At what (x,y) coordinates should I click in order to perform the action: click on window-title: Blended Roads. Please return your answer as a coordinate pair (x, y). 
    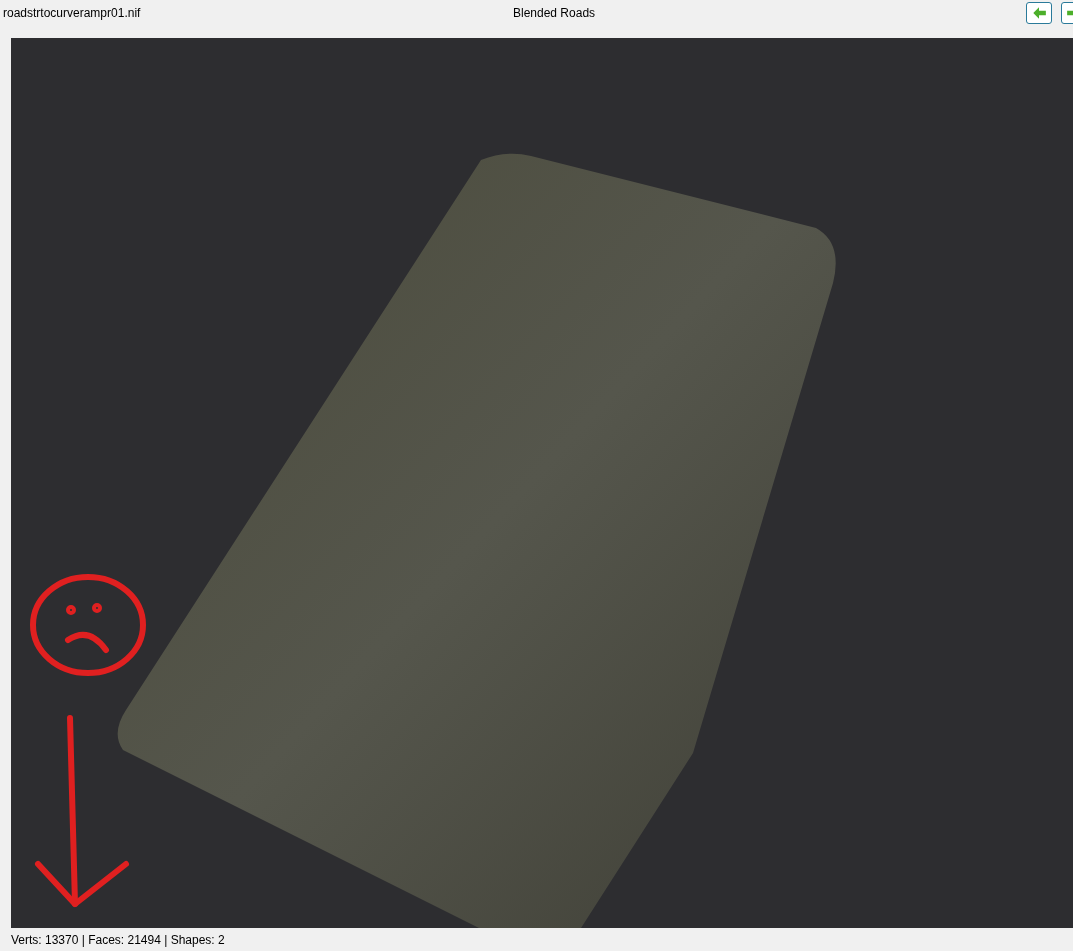
    Looking at the image, I should click on (554, 13).